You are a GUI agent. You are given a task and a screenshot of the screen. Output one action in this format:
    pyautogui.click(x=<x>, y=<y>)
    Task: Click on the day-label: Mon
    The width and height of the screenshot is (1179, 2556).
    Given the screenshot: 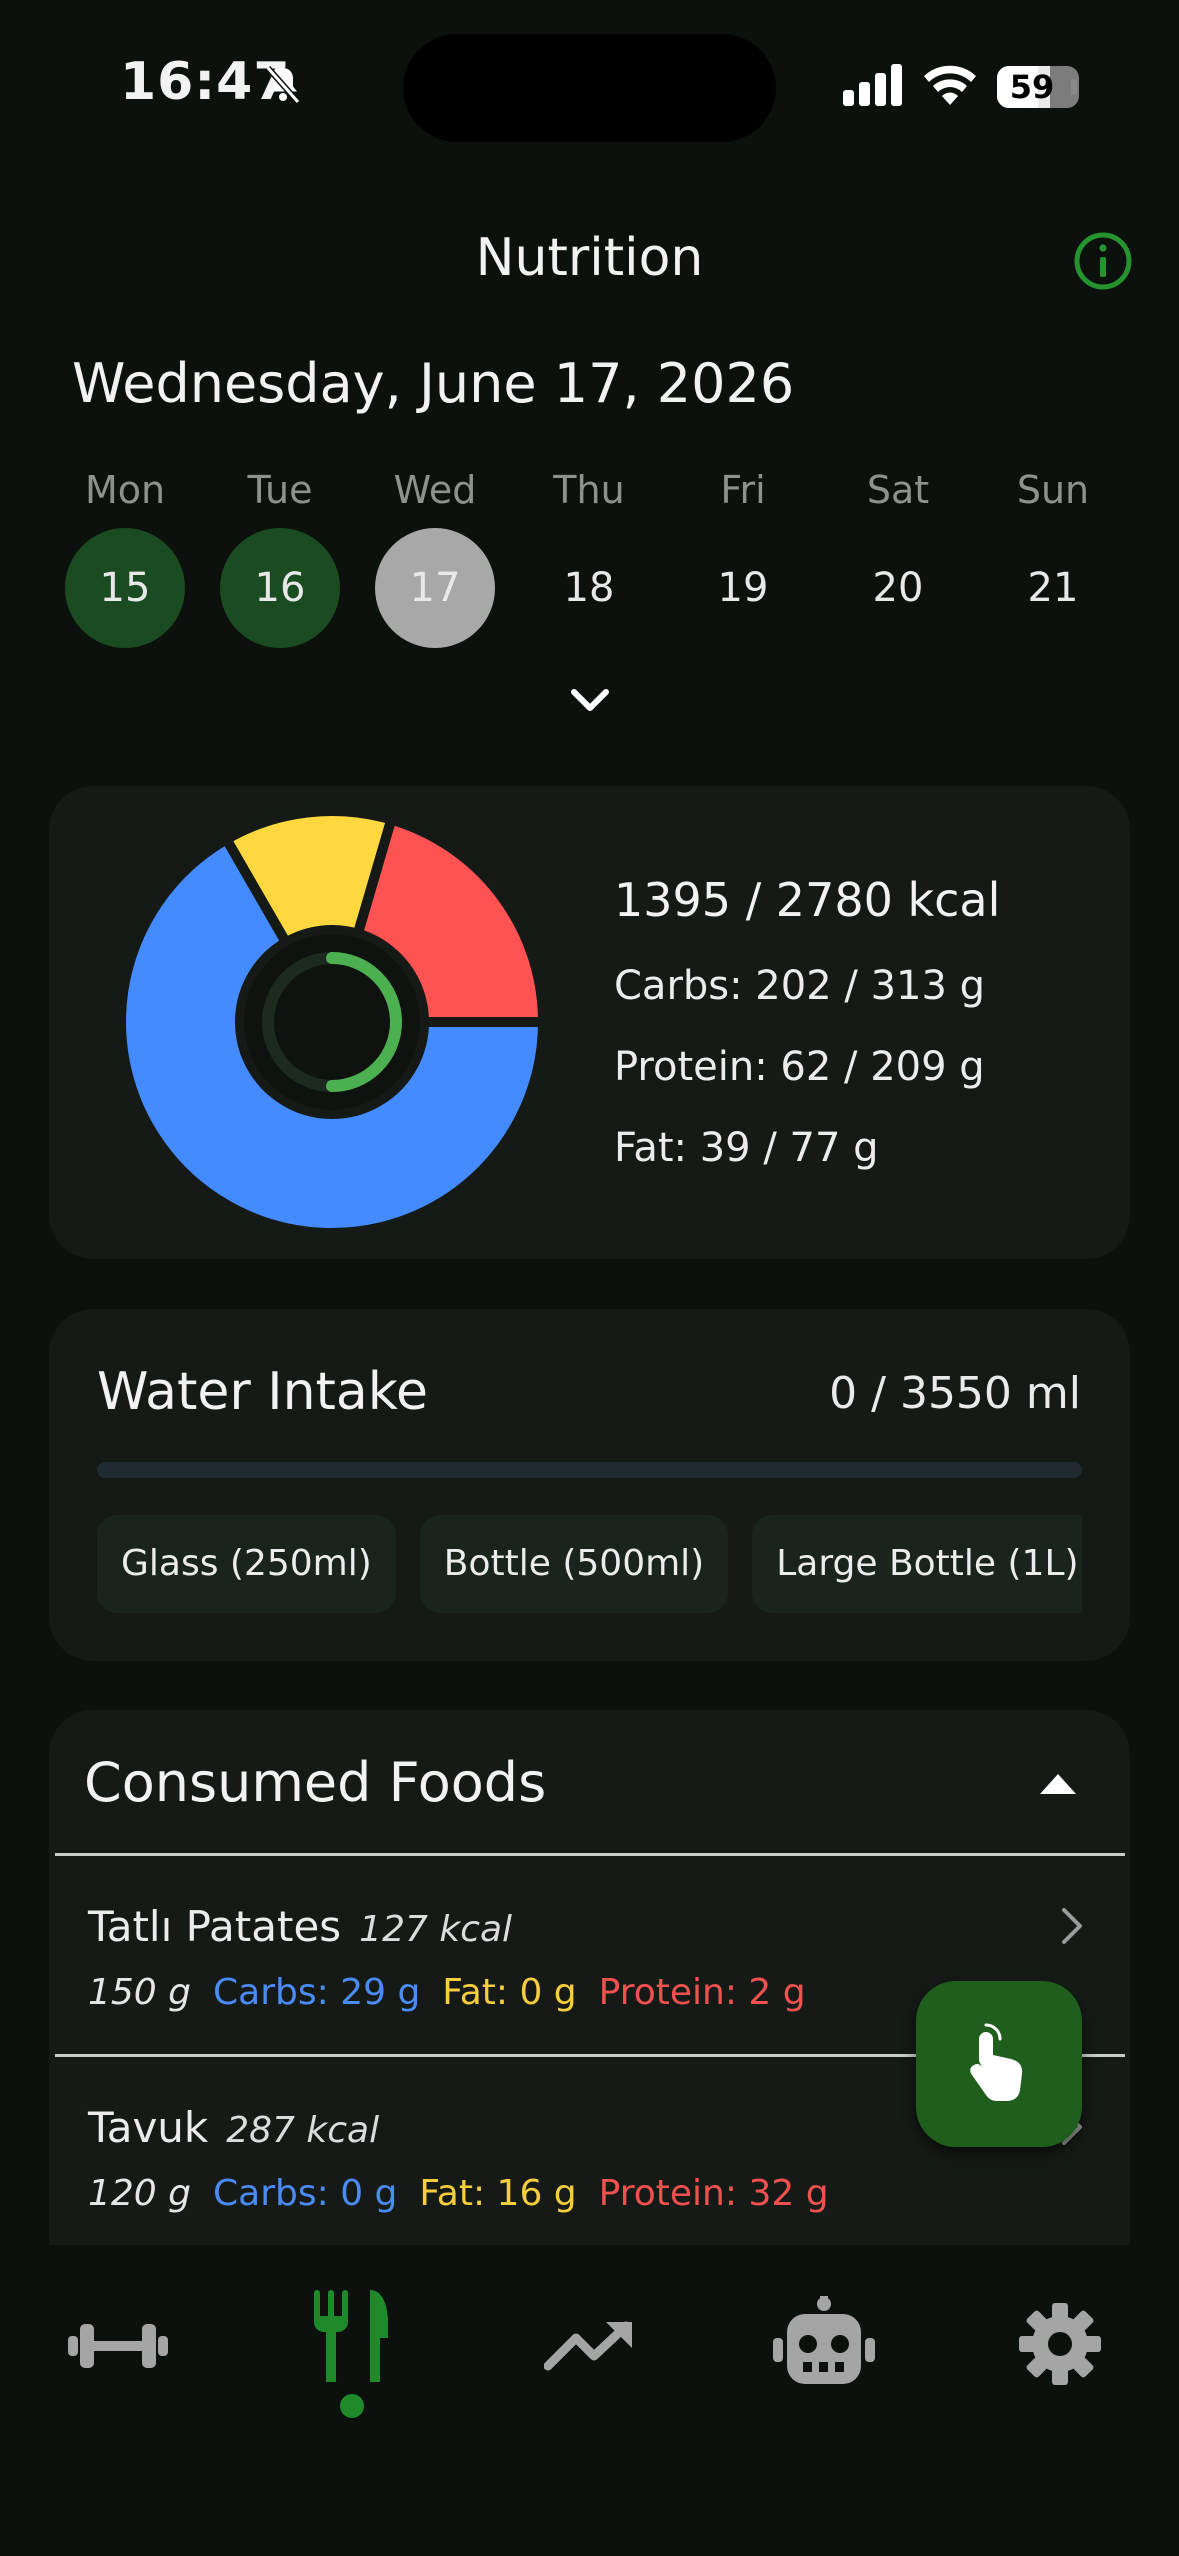 What is the action you would take?
    pyautogui.click(x=125, y=490)
    